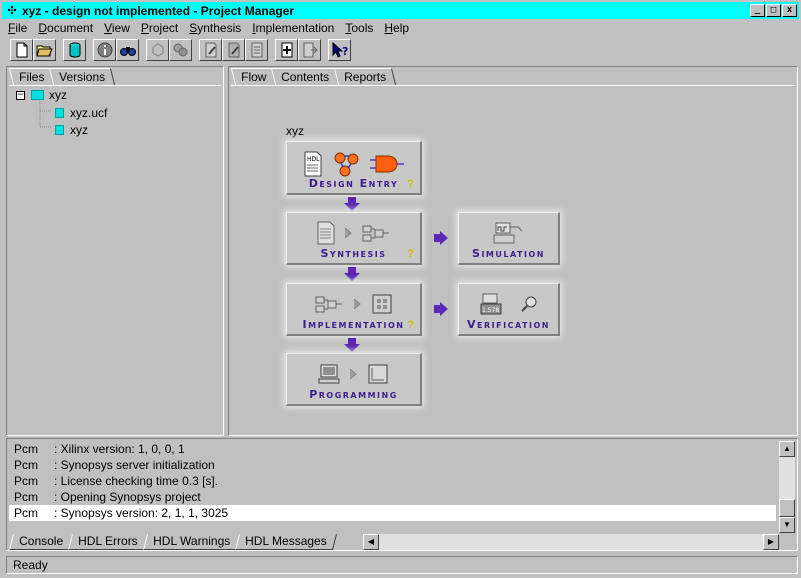  What do you see at coordinates (353, 394) in the screenshot?
I see `programming-label: Programming` at bounding box center [353, 394].